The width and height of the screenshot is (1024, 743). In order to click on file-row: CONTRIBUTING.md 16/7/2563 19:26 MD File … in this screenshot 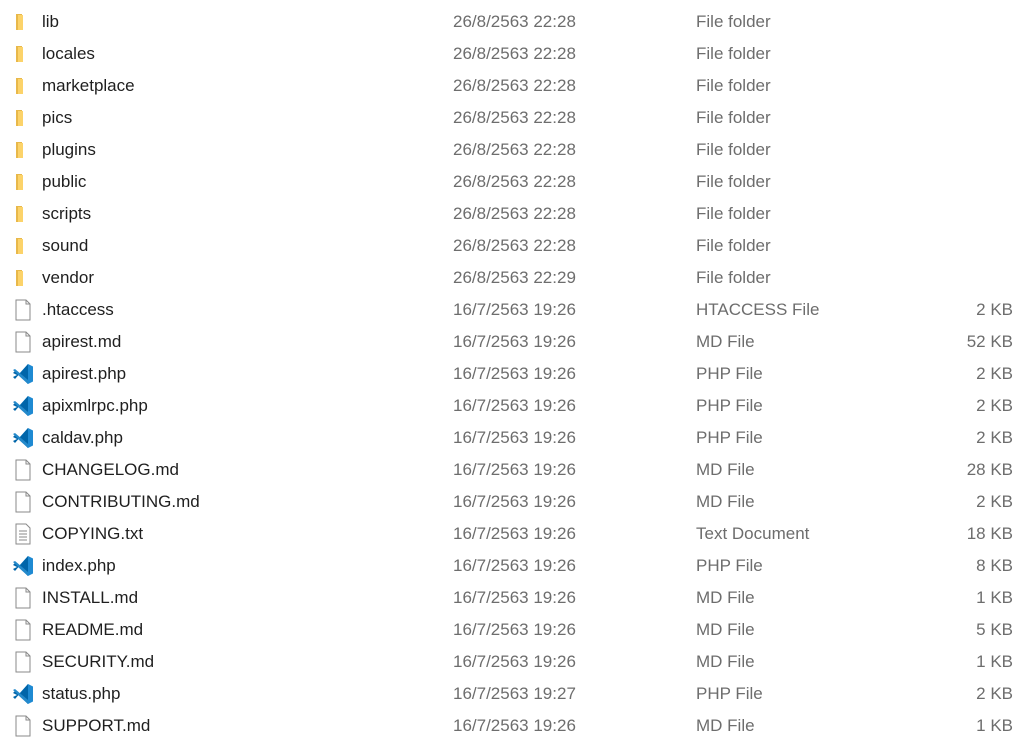, I will do `click(512, 502)`.